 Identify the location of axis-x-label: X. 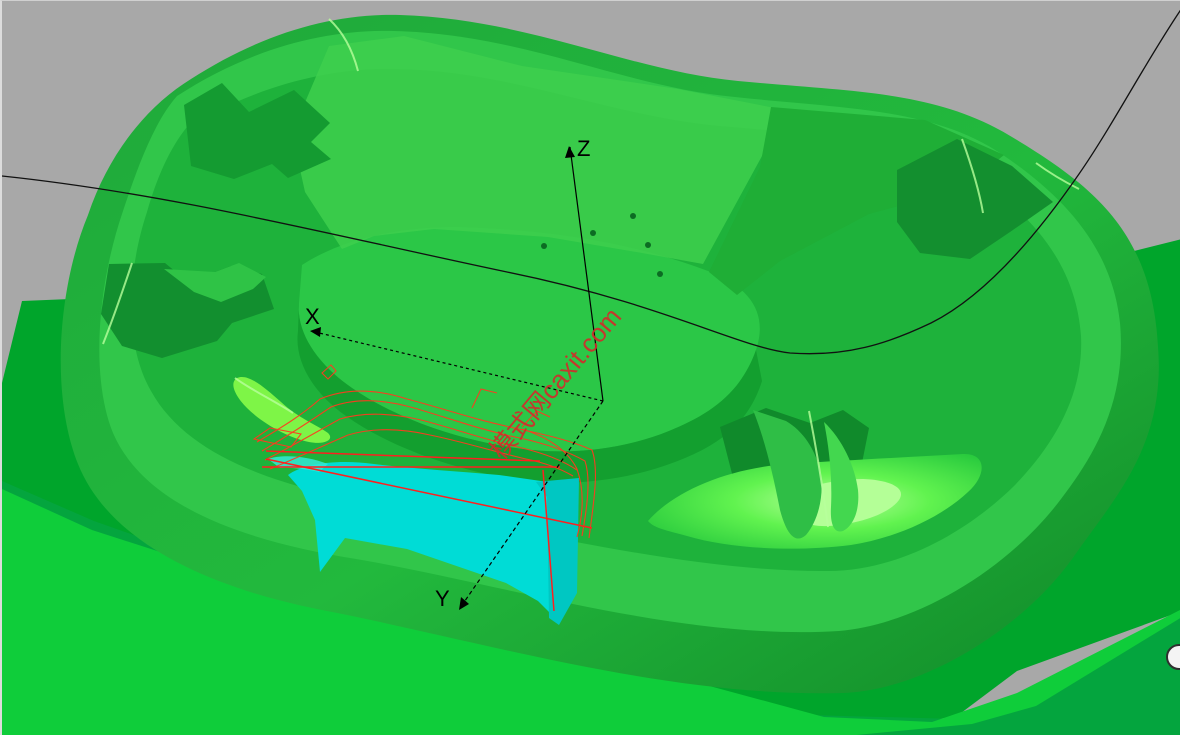
(312, 316).